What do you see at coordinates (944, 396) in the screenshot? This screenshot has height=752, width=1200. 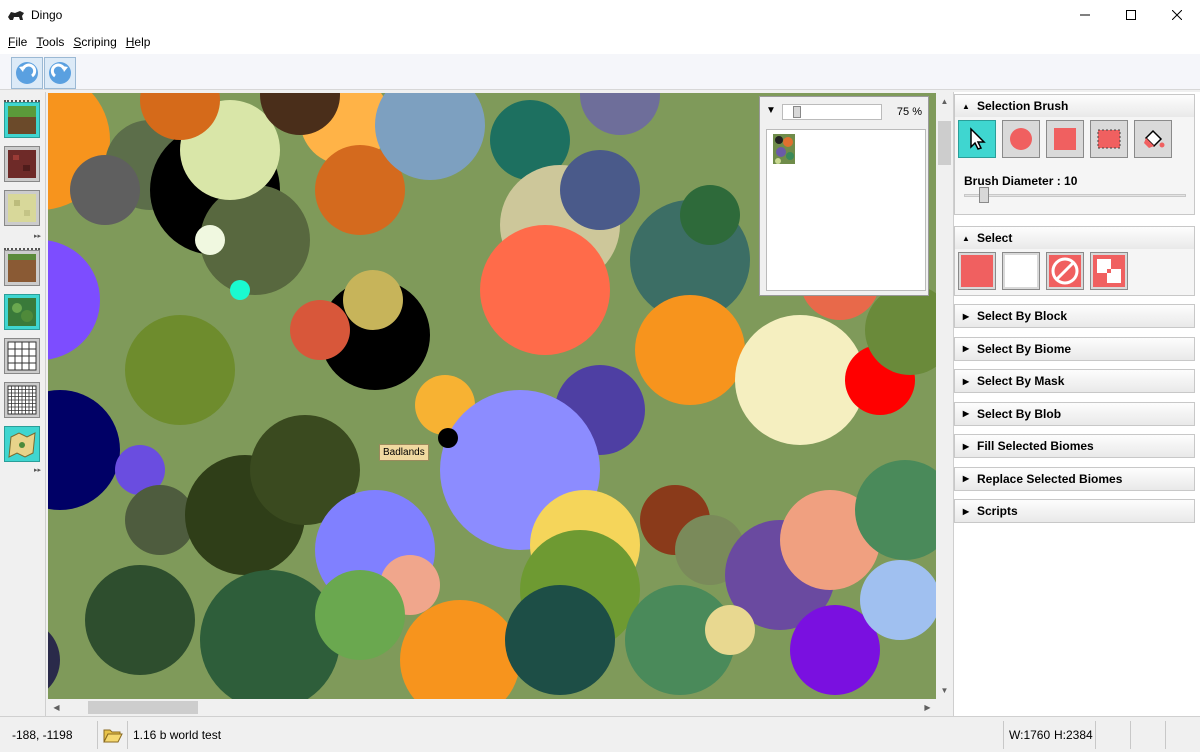 I see `vertical-scrollbar: ▲ ▼` at bounding box center [944, 396].